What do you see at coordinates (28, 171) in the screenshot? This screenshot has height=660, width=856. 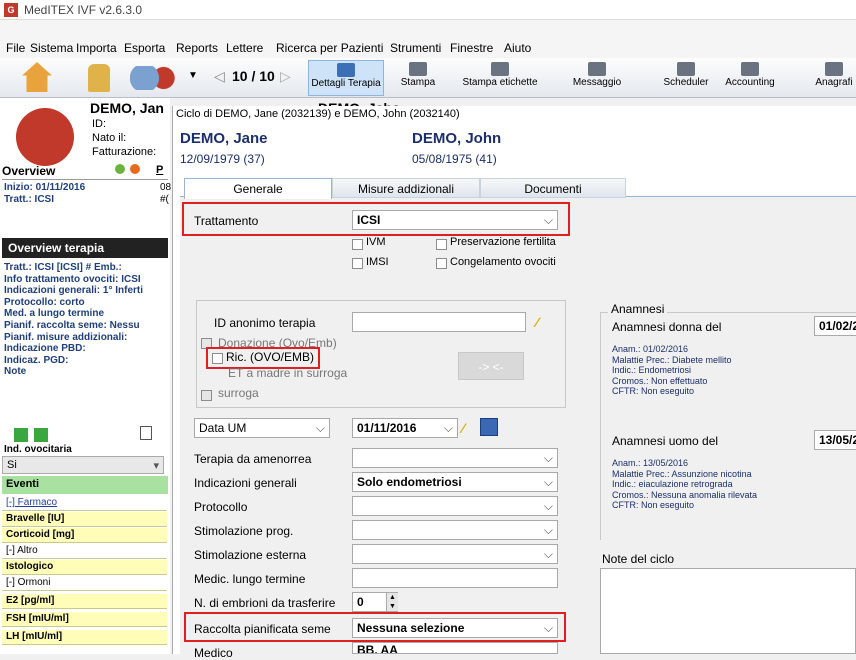 I see `overview-tab: Overview` at bounding box center [28, 171].